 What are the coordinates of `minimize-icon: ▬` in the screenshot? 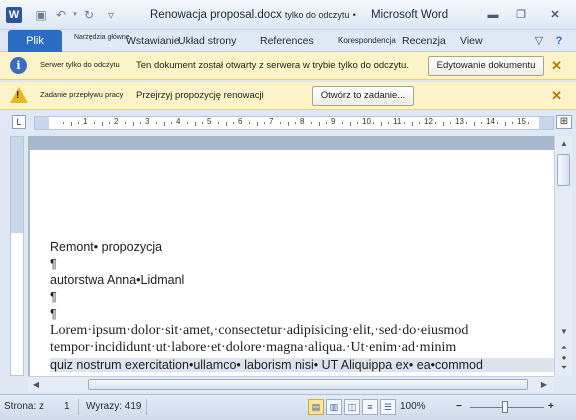 It's located at (493, 15).